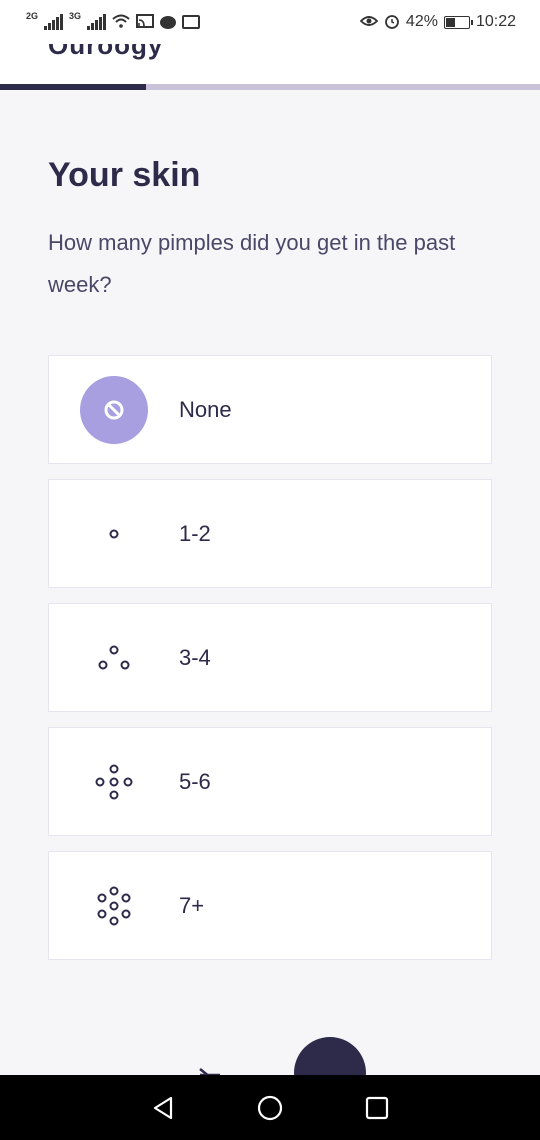  Describe the element at coordinates (54, 22) in the screenshot. I see `signal-strength-icon` at that location.